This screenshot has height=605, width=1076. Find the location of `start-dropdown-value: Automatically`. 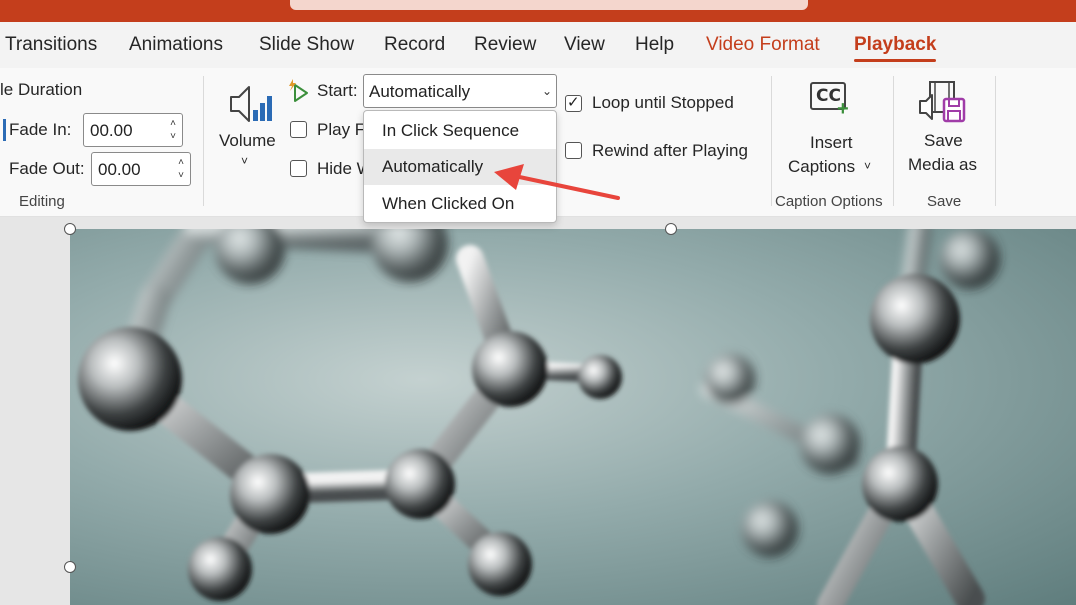

start-dropdown-value: Automatically is located at coordinates (420, 91).